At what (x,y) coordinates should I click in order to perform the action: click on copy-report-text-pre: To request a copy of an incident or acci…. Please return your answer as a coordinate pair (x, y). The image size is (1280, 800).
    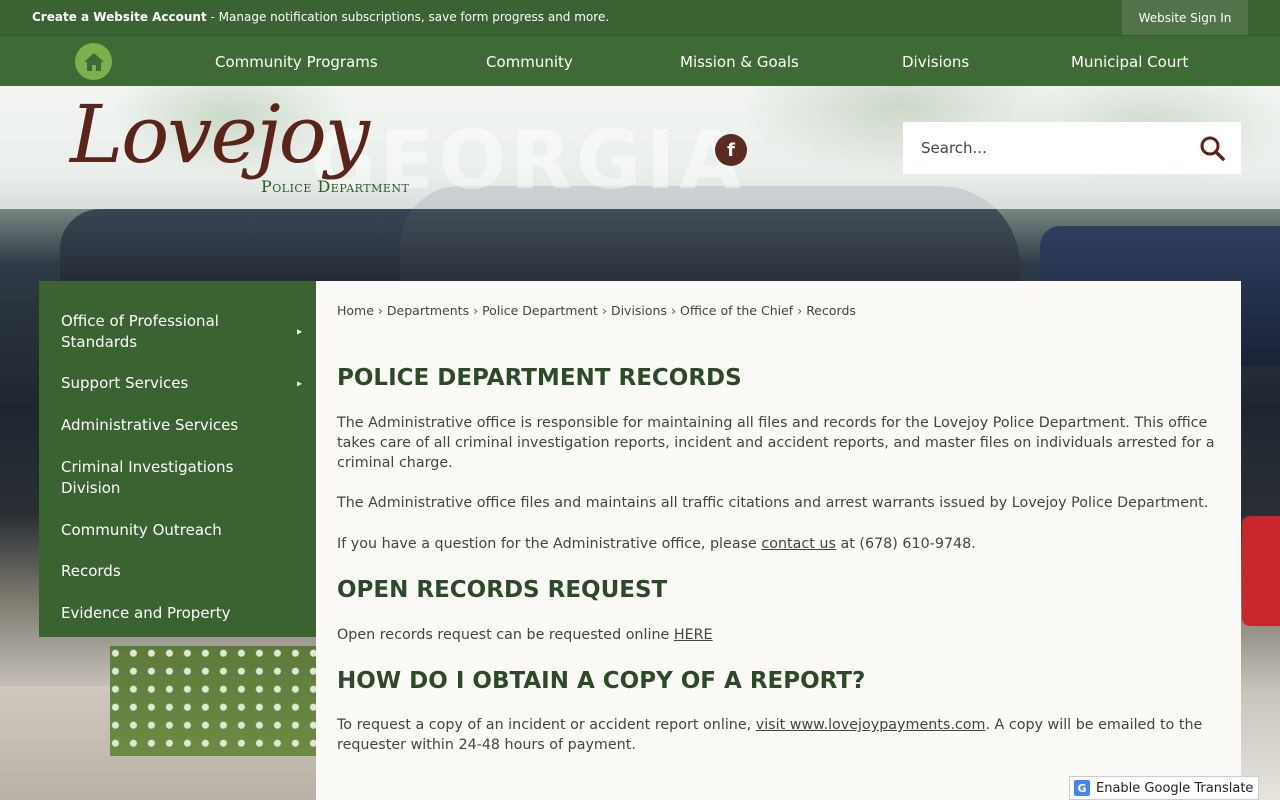
    Looking at the image, I should click on (546, 725).